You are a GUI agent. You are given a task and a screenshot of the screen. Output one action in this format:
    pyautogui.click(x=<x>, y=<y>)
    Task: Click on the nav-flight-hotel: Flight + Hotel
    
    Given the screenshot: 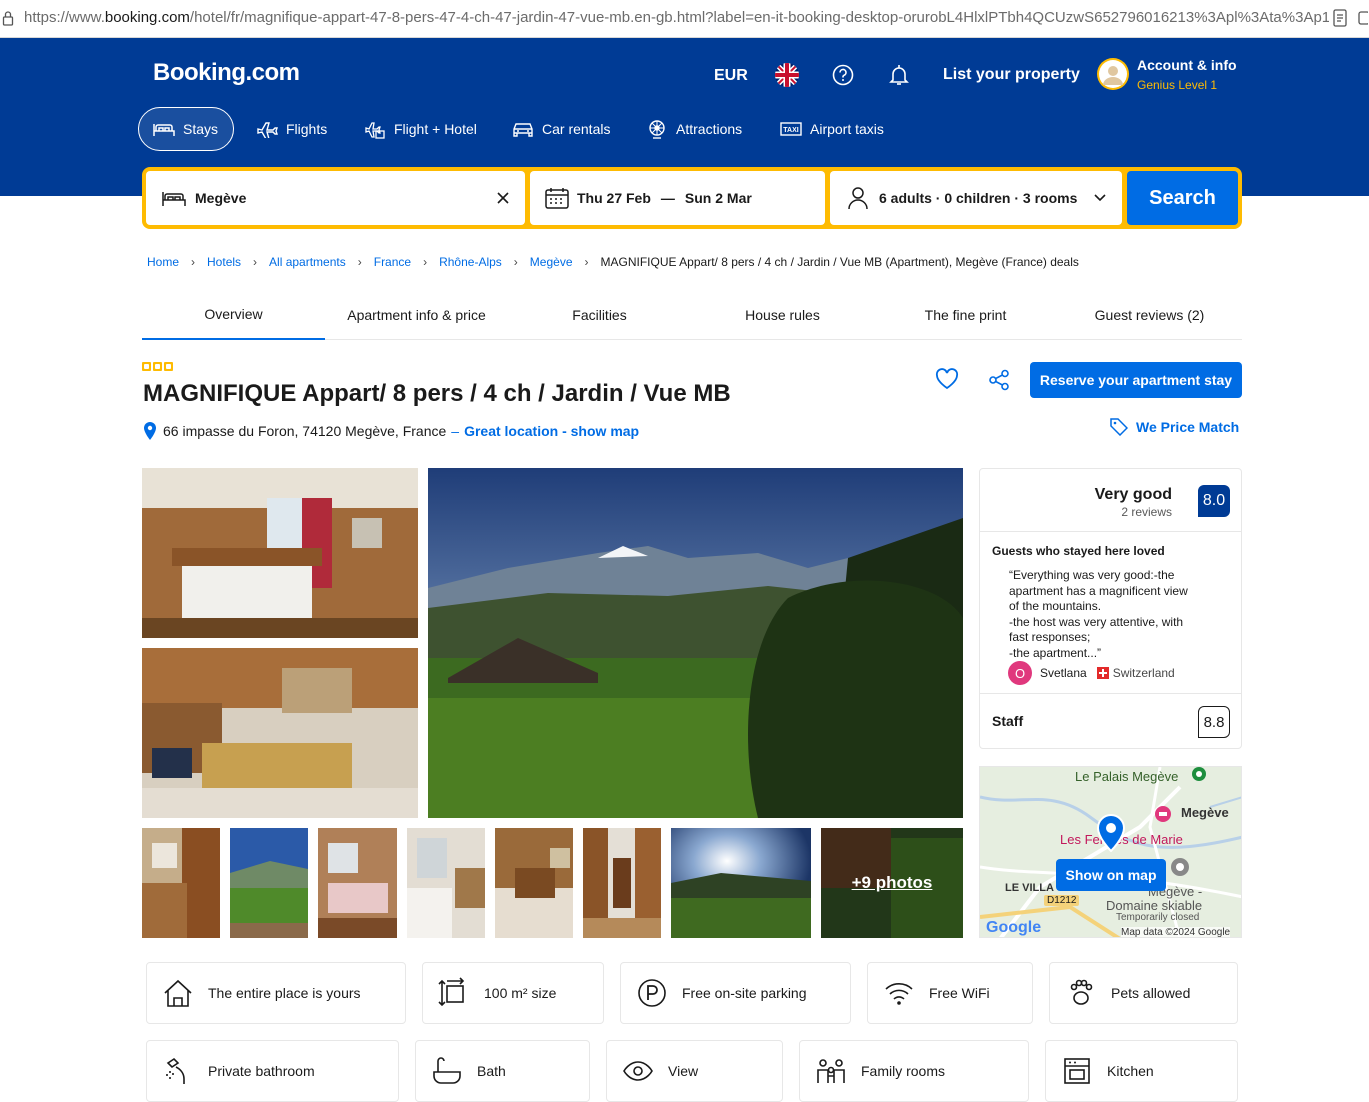 What is the action you would take?
    pyautogui.click(x=420, y=129)
    